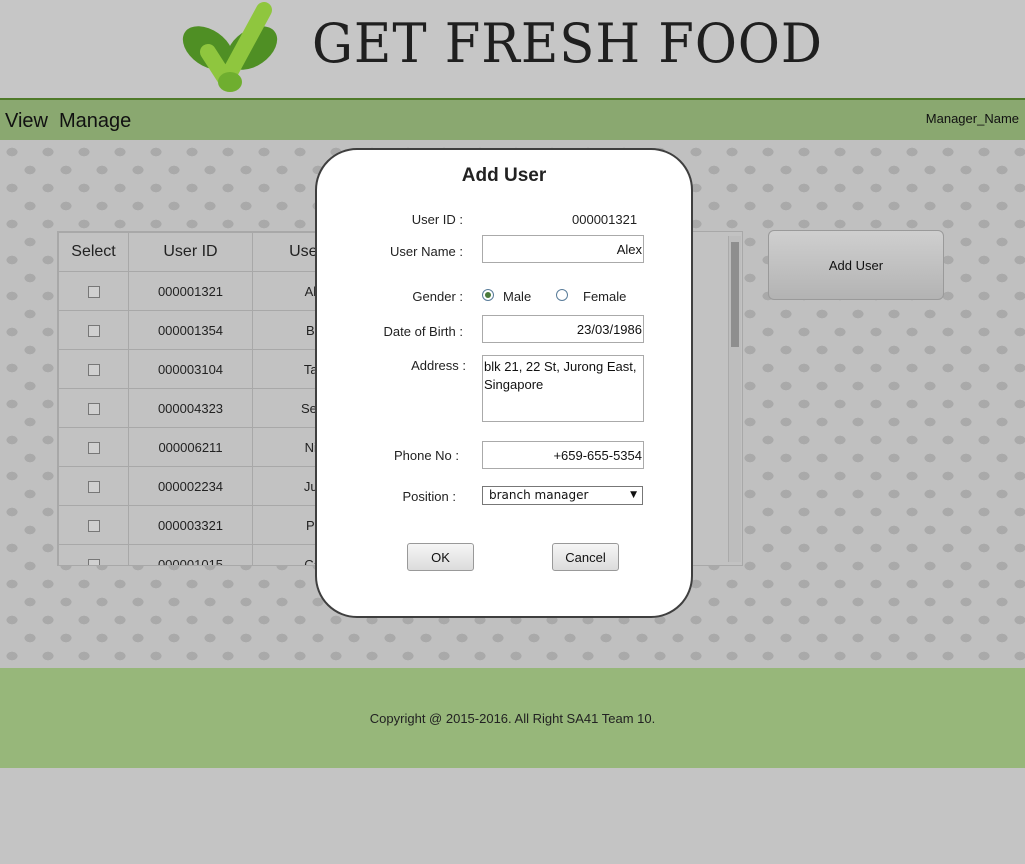 The image size is (1025, 864). I want to click on row-user-id: 000004323, so click(190, 408).